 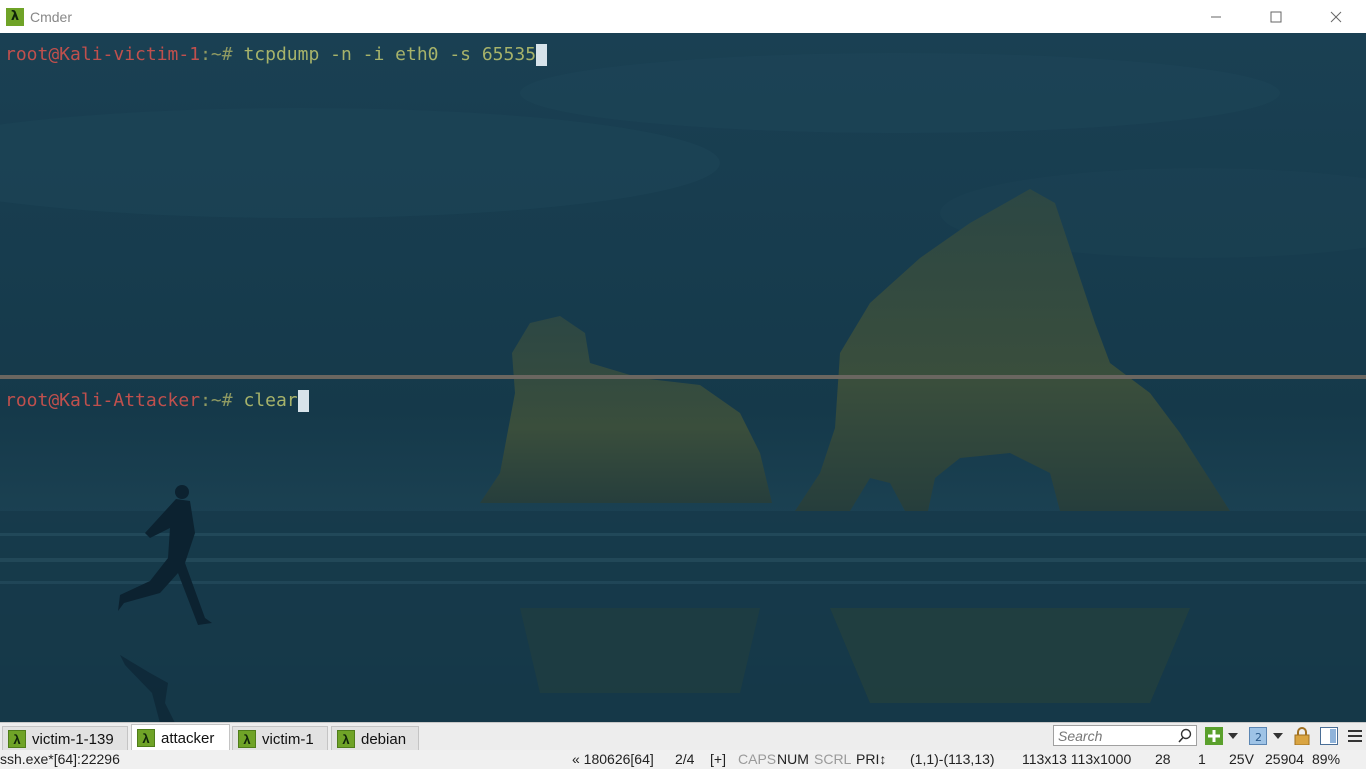 What do you see at coordinates (390, 54) in the screenshot?
I see `command-text: tcpdump -n -i eth0 -s 65535` at bounding box center [390, 54].